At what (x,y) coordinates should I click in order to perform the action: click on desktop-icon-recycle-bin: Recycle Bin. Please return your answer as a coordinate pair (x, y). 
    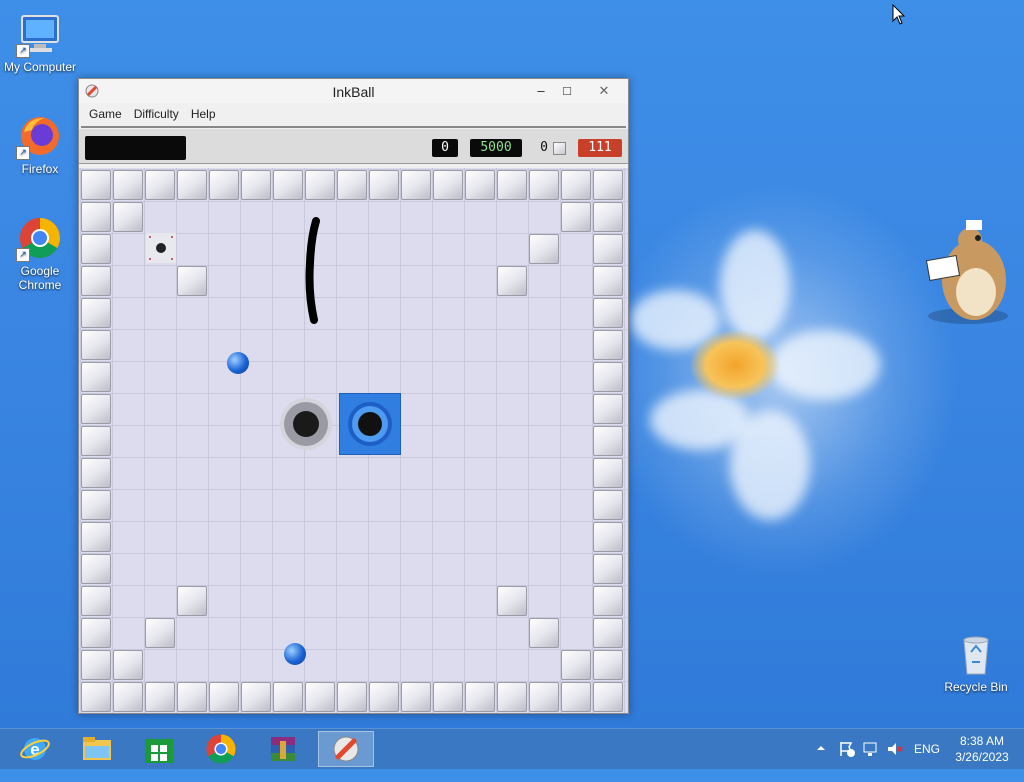
    Looking at the image, I should click on (976, 663).